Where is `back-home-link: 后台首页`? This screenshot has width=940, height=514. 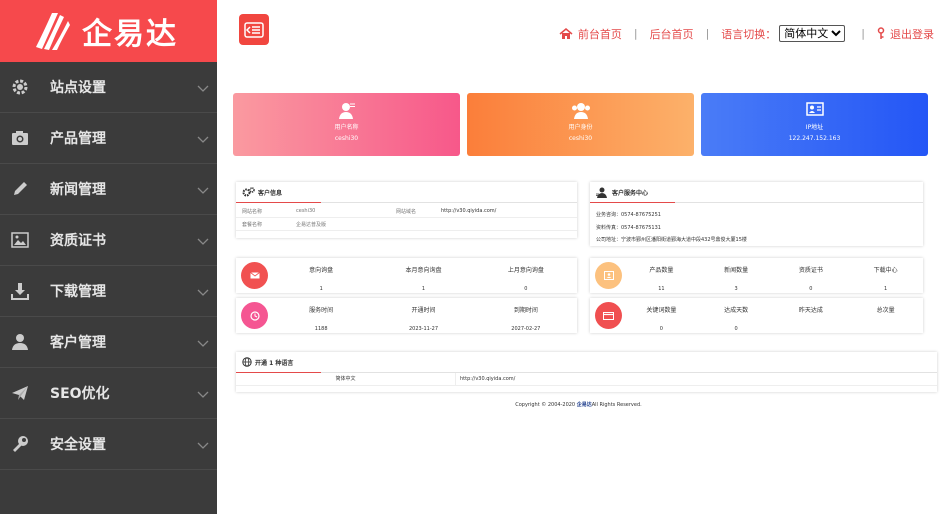 back-home-link: 后台首页 is located at coordinates (672, 34).